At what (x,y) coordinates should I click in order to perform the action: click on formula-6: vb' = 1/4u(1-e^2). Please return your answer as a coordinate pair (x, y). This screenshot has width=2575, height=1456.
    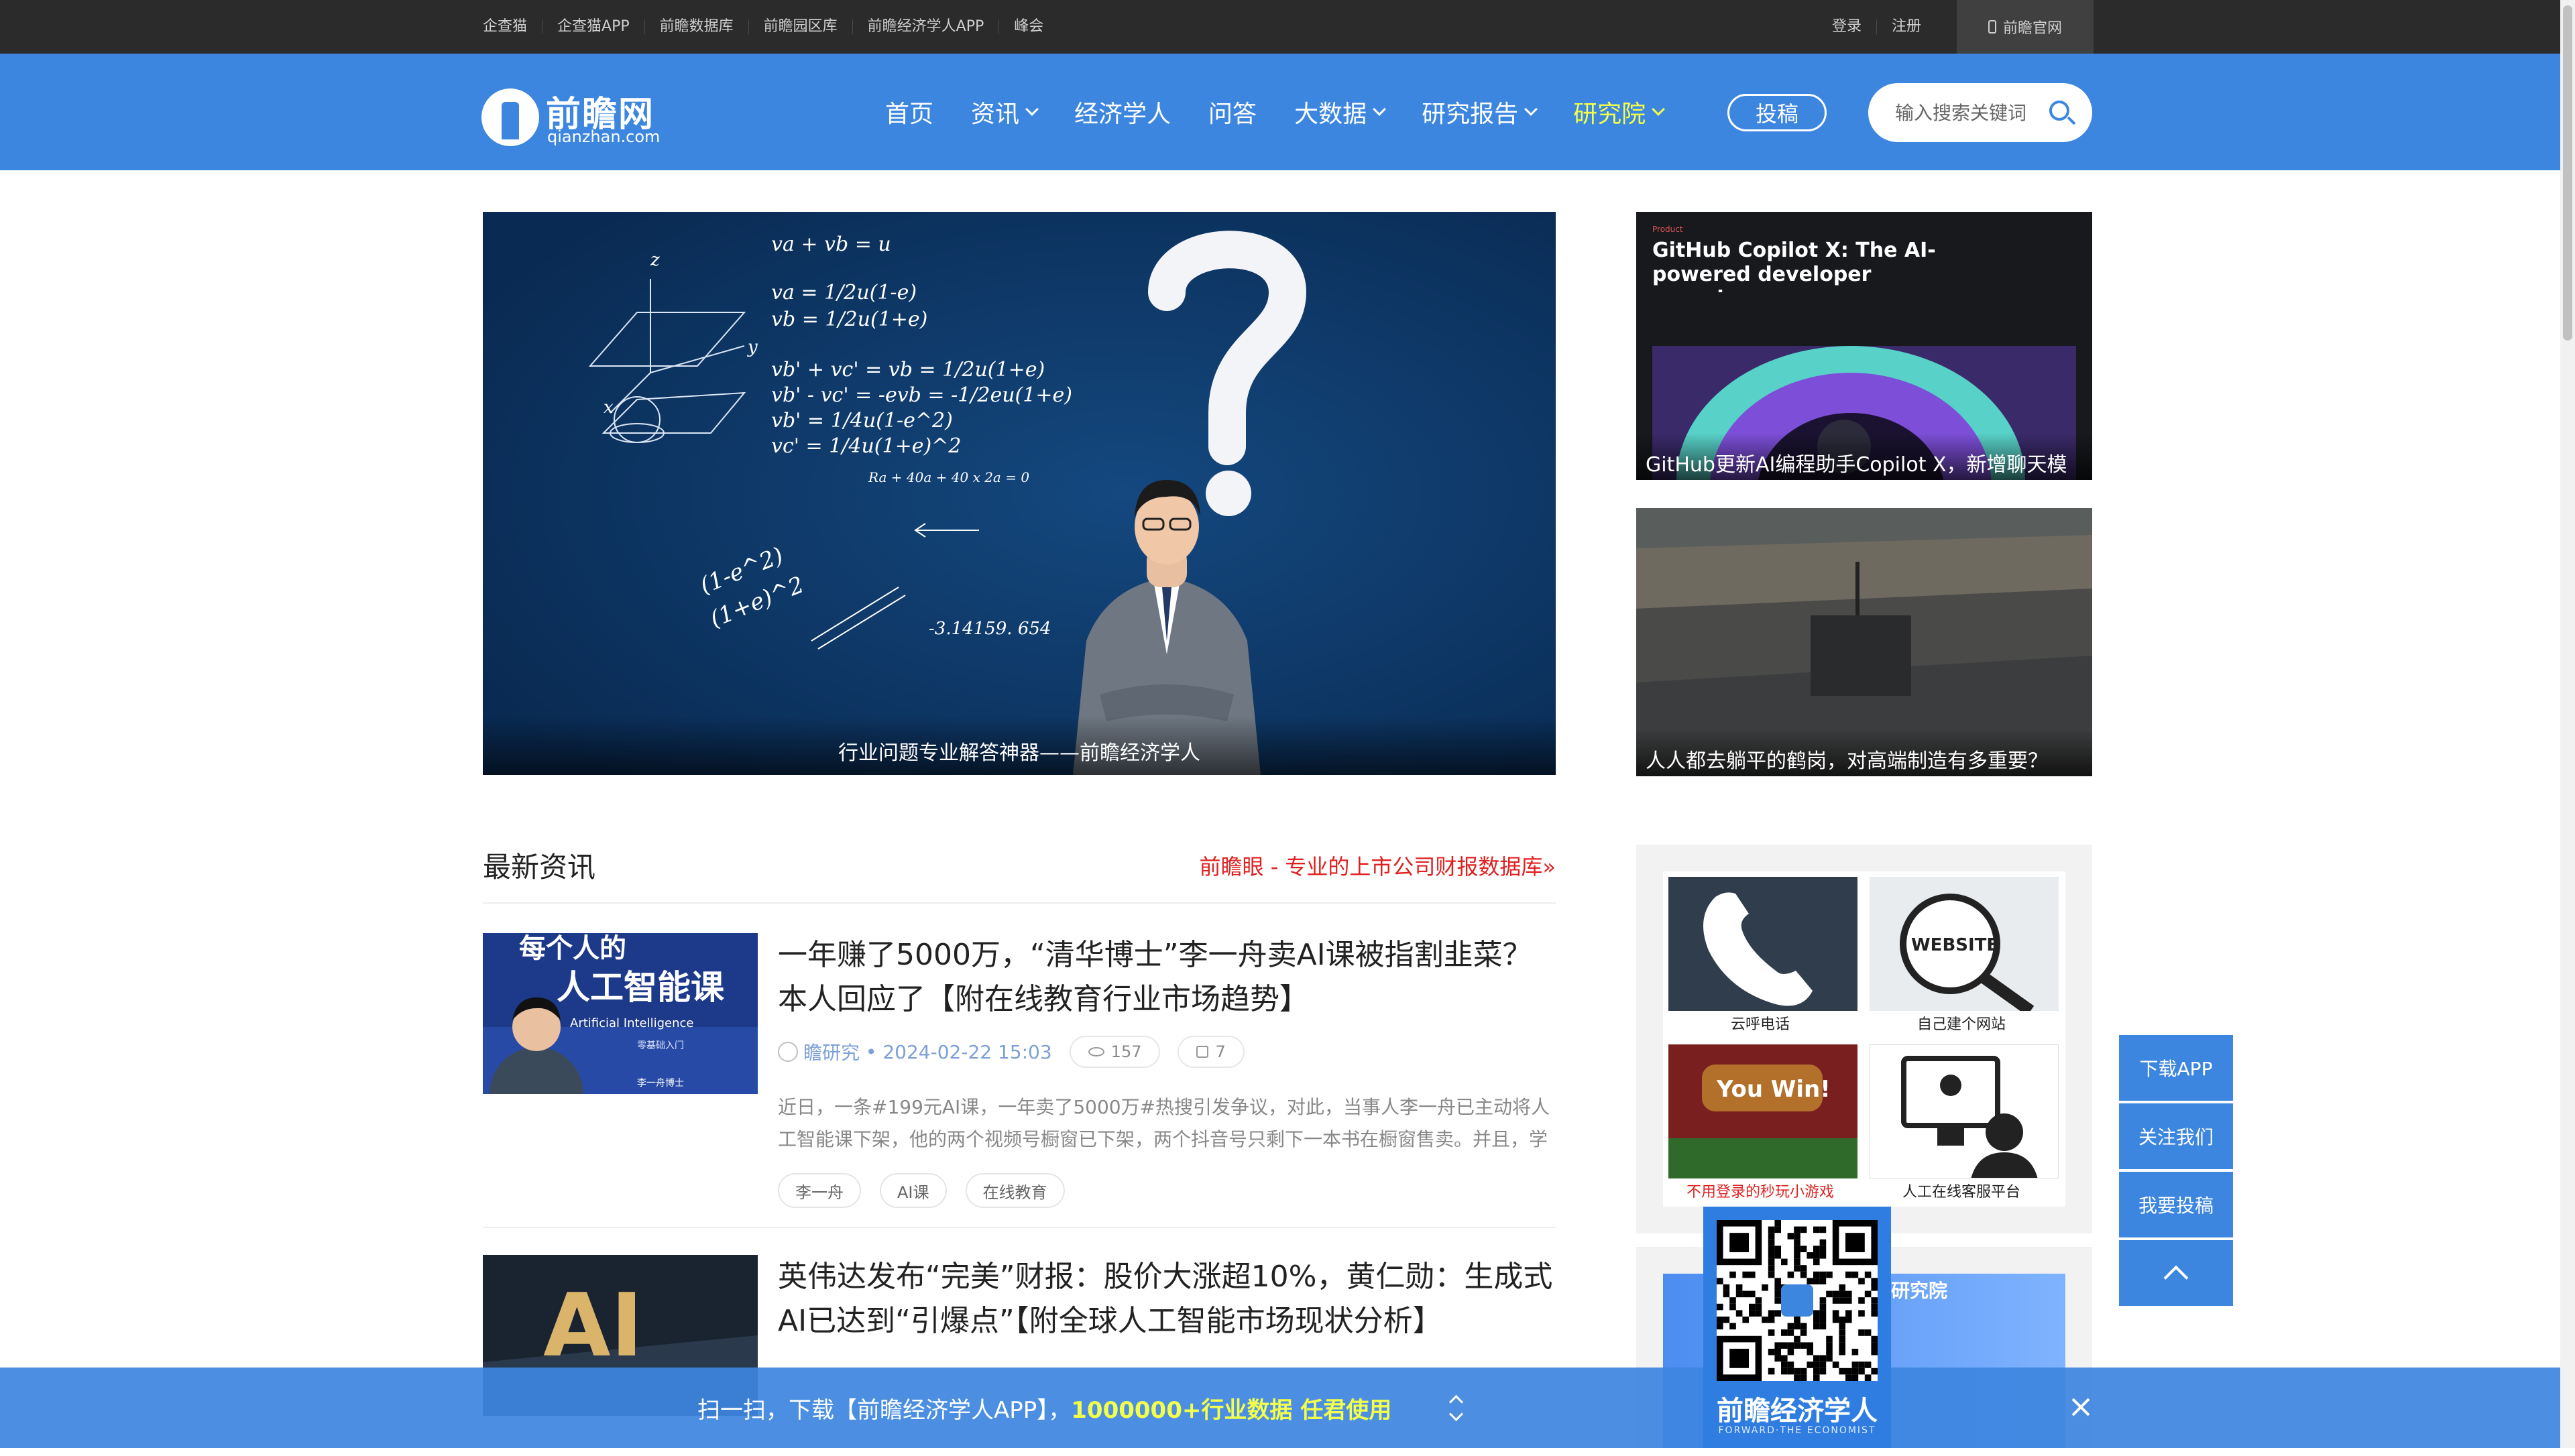
    Looking at the image, I should click on (862, 420).